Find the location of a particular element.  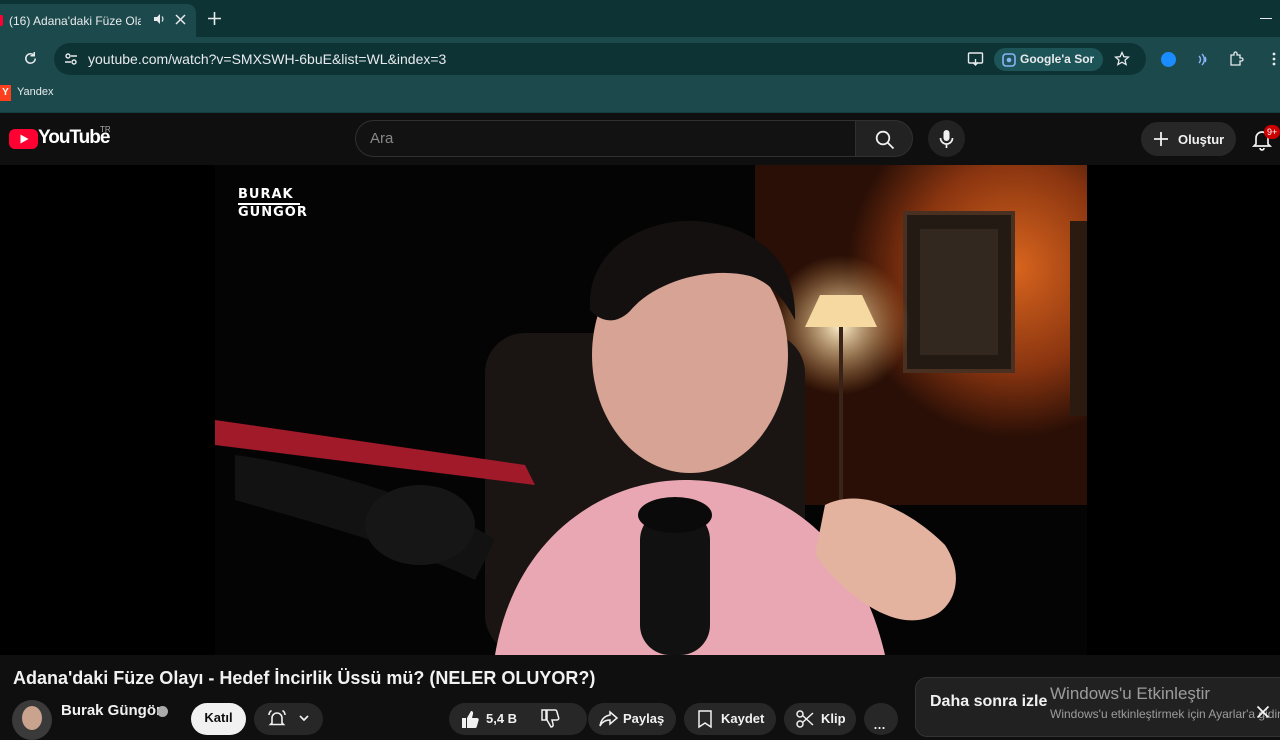

create-button: Oluştur is located at coordinates (1188, 139).